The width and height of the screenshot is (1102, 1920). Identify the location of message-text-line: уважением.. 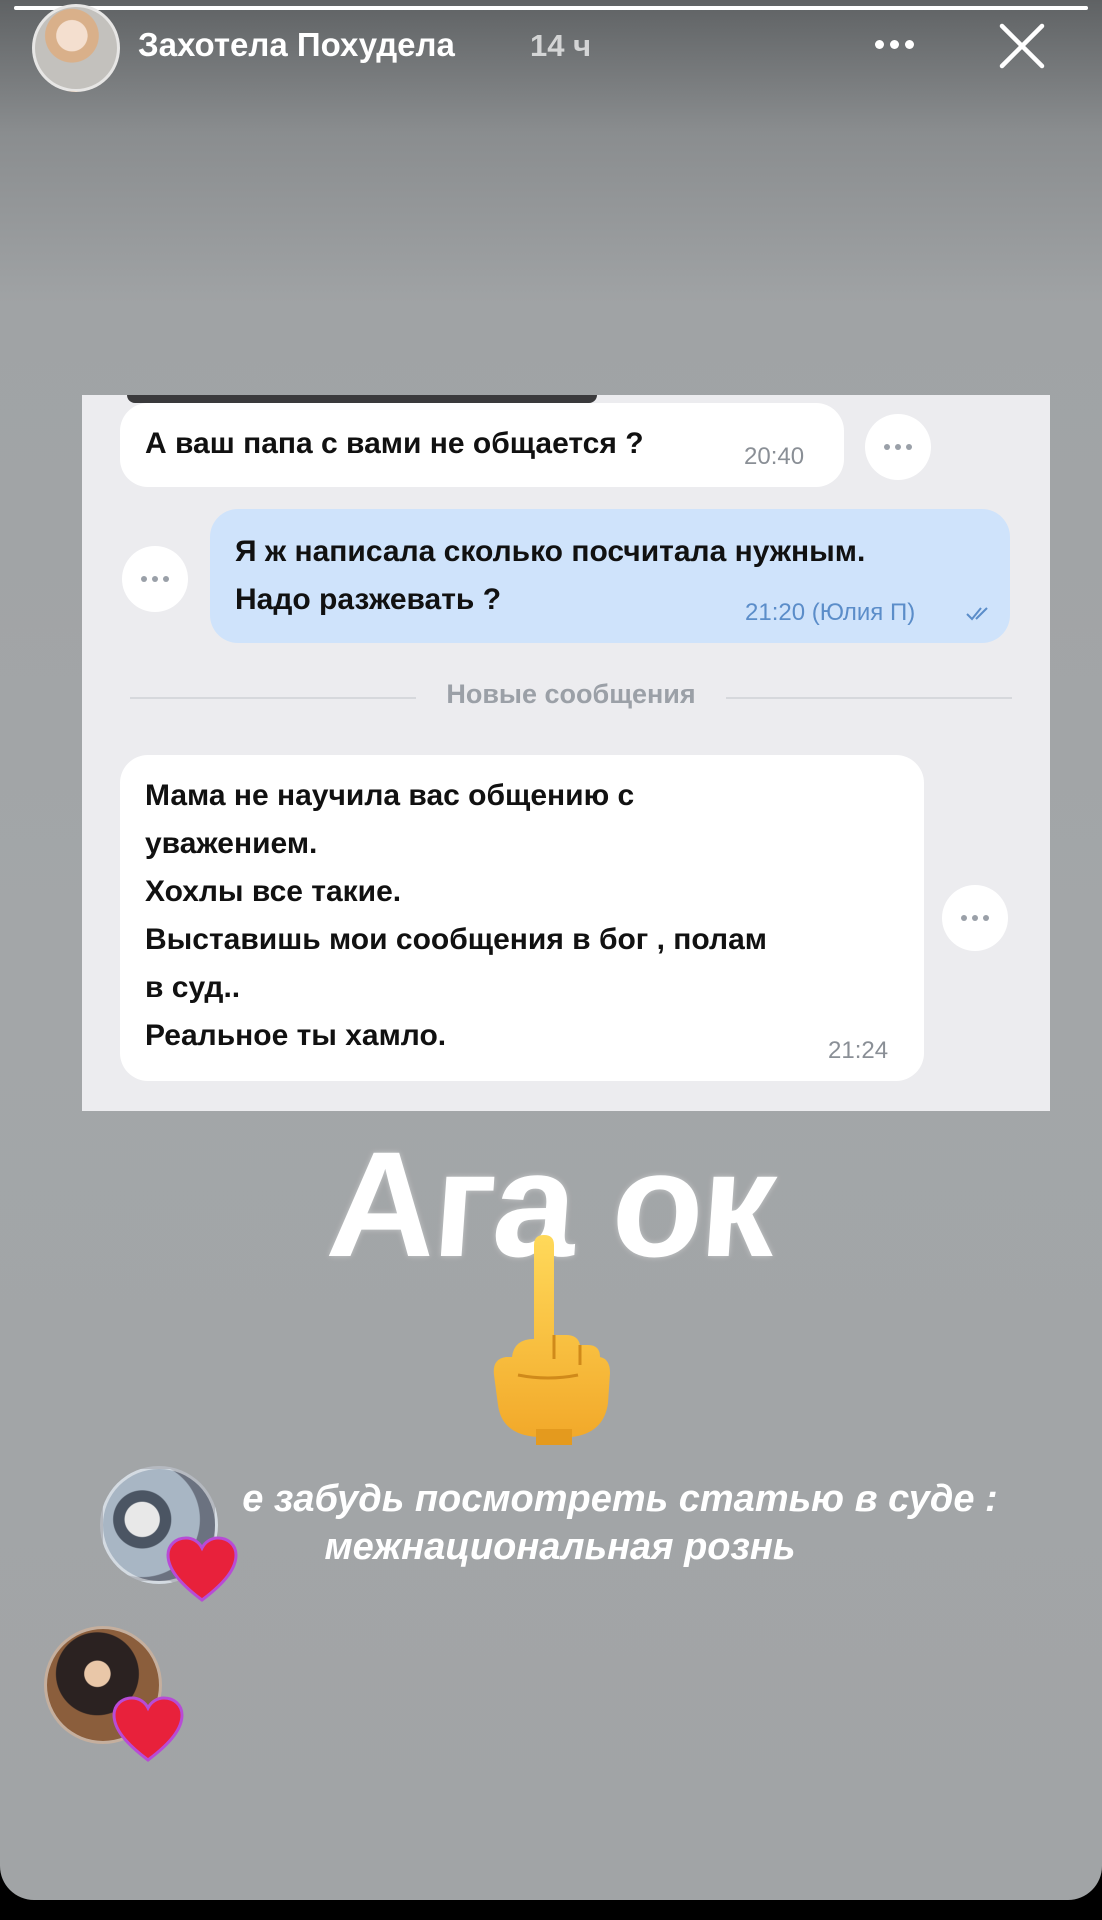
(231, 843).